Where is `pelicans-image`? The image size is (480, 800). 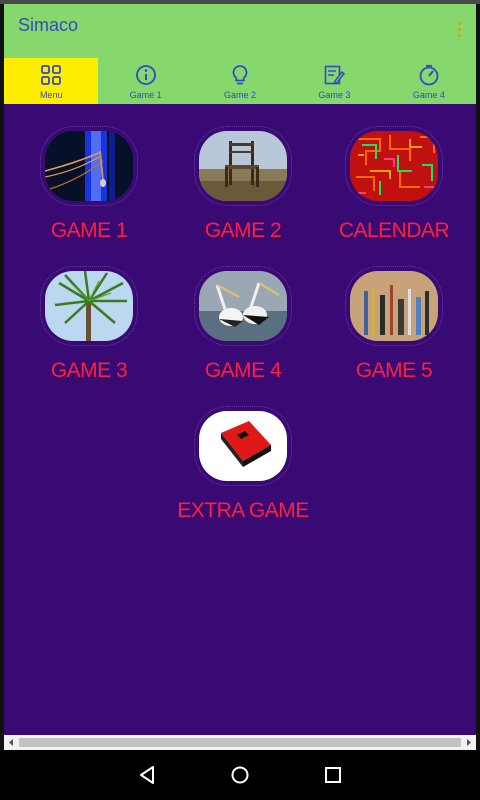
pelicans-image is located at coordinates (243, 306).